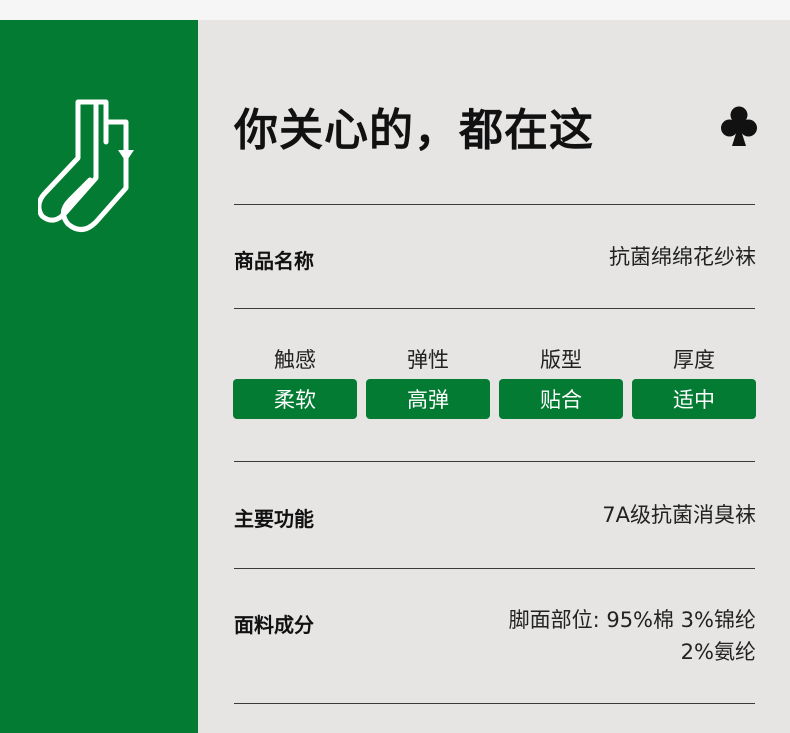 This screenshot has height=733, width=790. I want to click on club-icon, so click(739, 126).